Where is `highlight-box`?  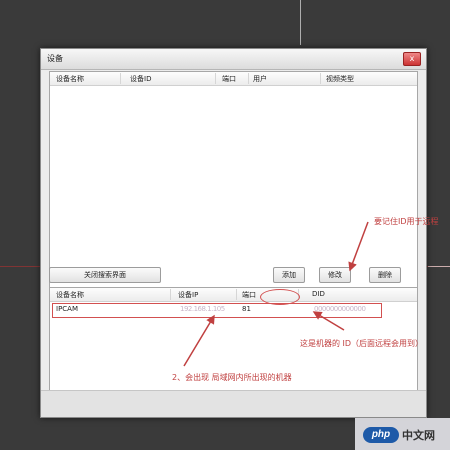
highlight-box is located at coordinates (217, 310).